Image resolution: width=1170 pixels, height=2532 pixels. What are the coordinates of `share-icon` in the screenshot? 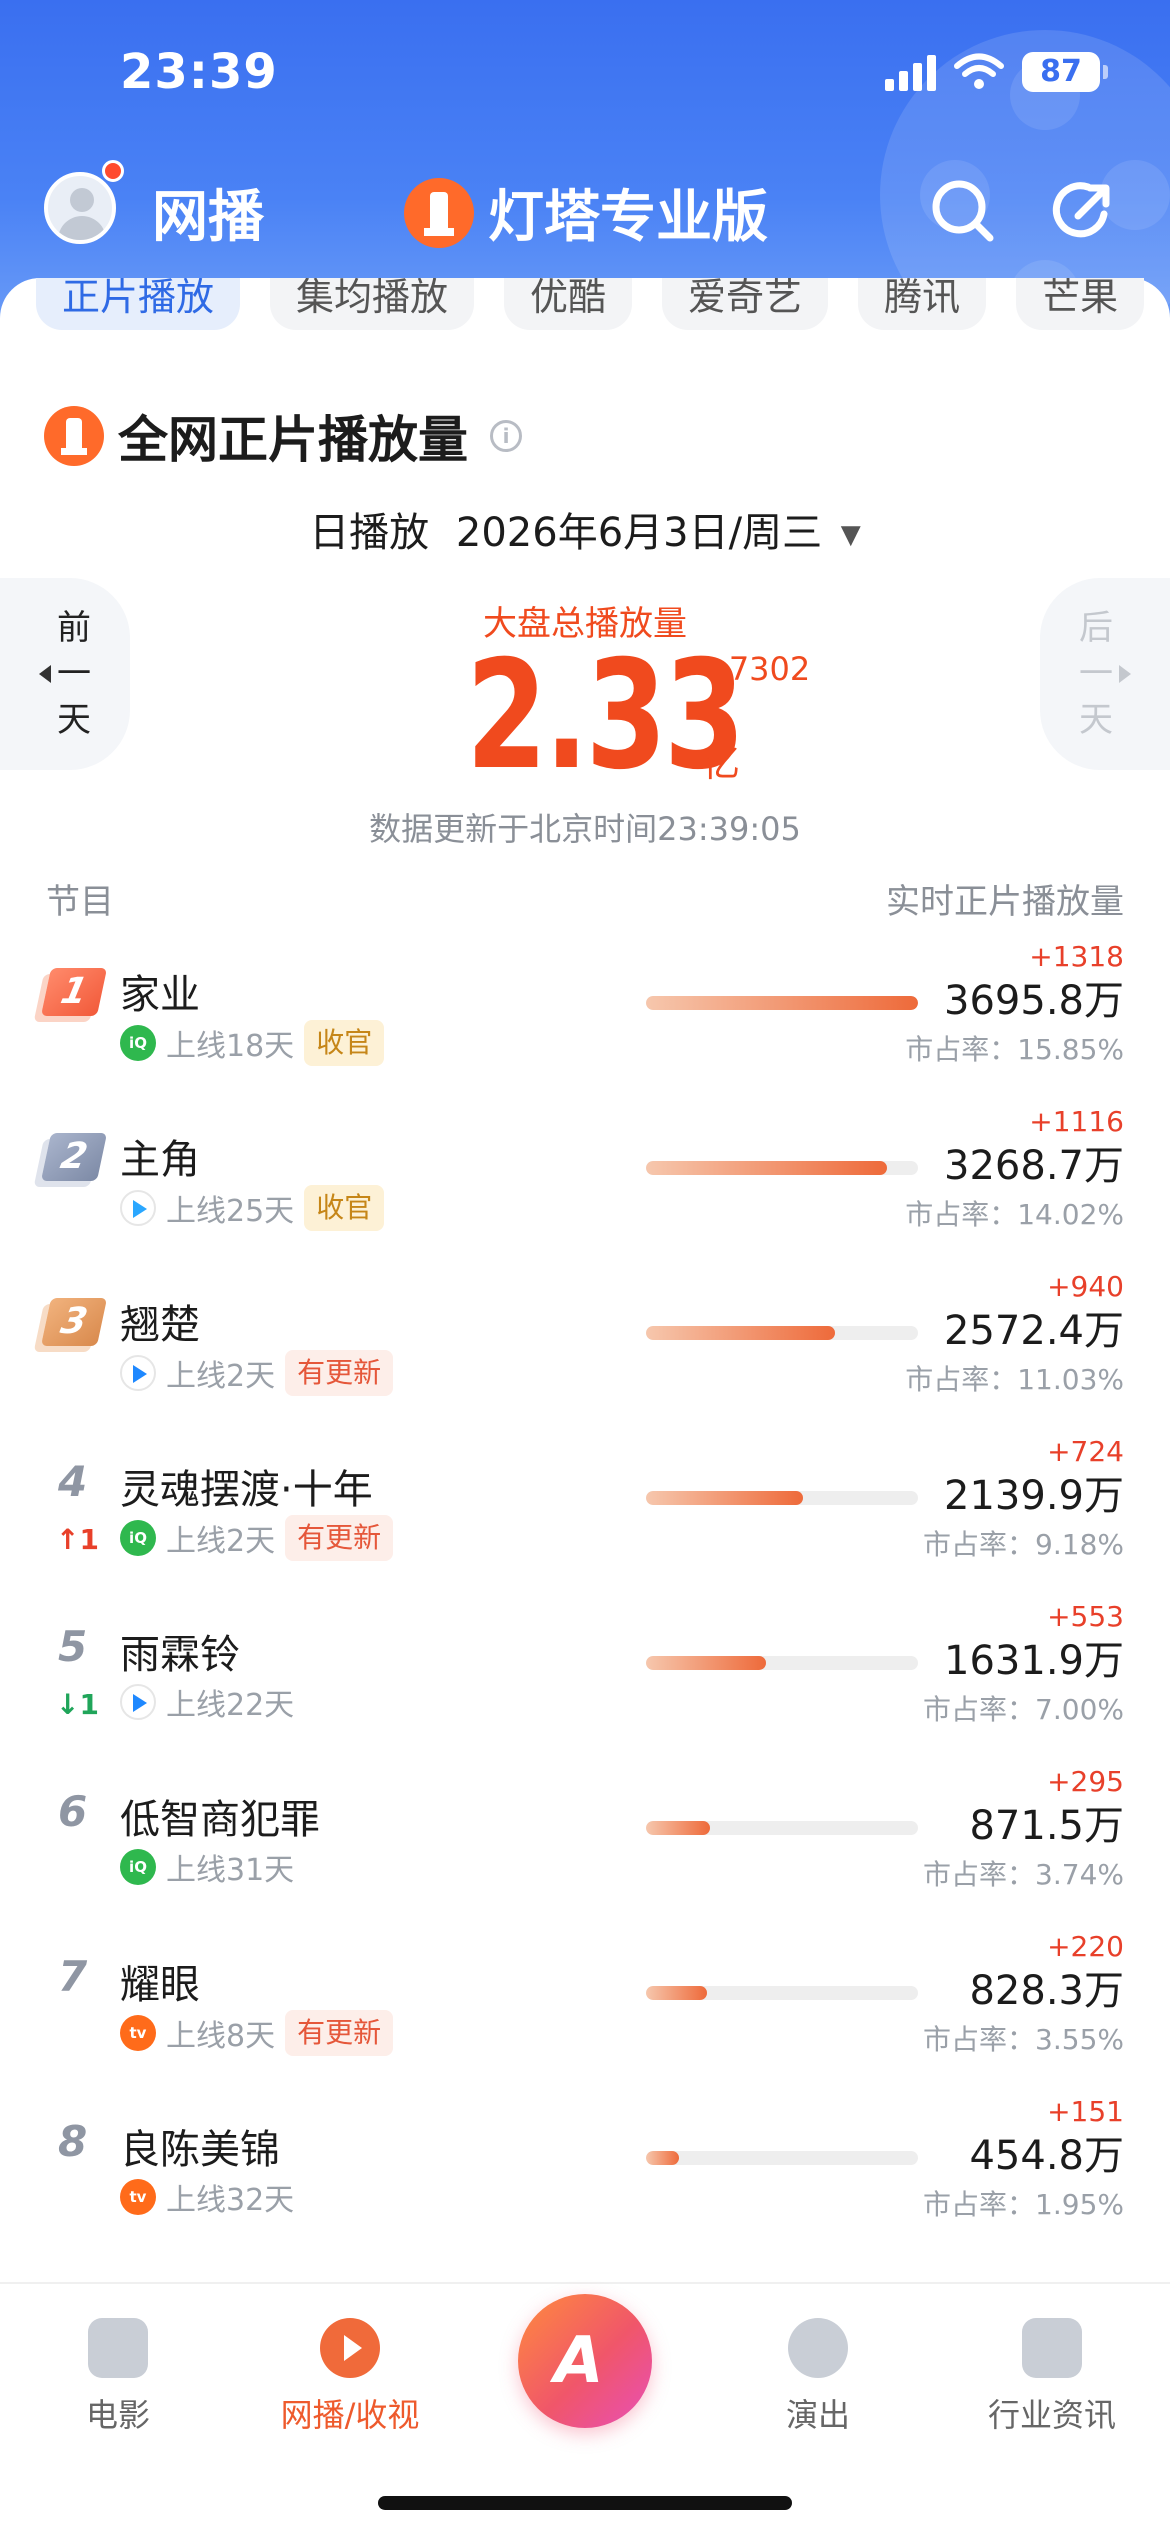 It's located at (1084, 210).